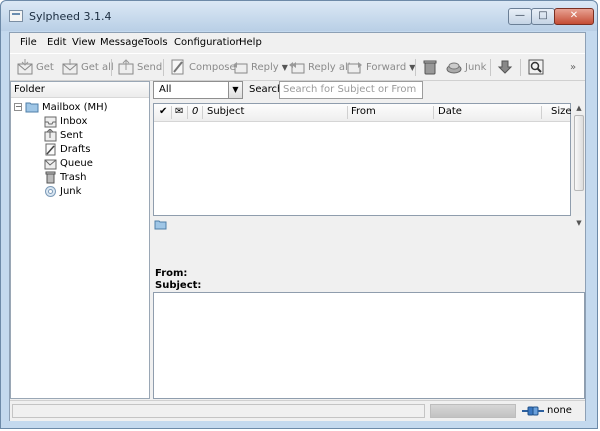  What do you see at coordinates (579, 153) in the screenshot?
I see `scroll-thumb` at bounding box center [579, 153].